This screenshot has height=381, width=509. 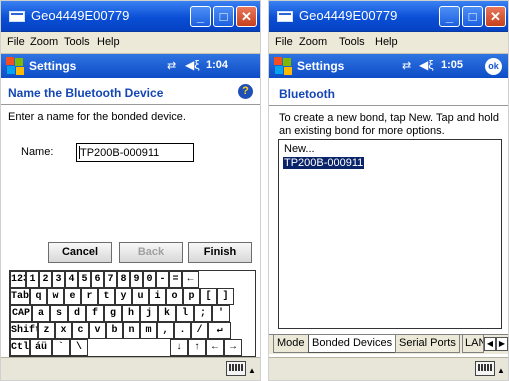 What do you see at coordinates (18, 279) in the screenshot?
I see `key: 123` at bounding box center [18, 279].